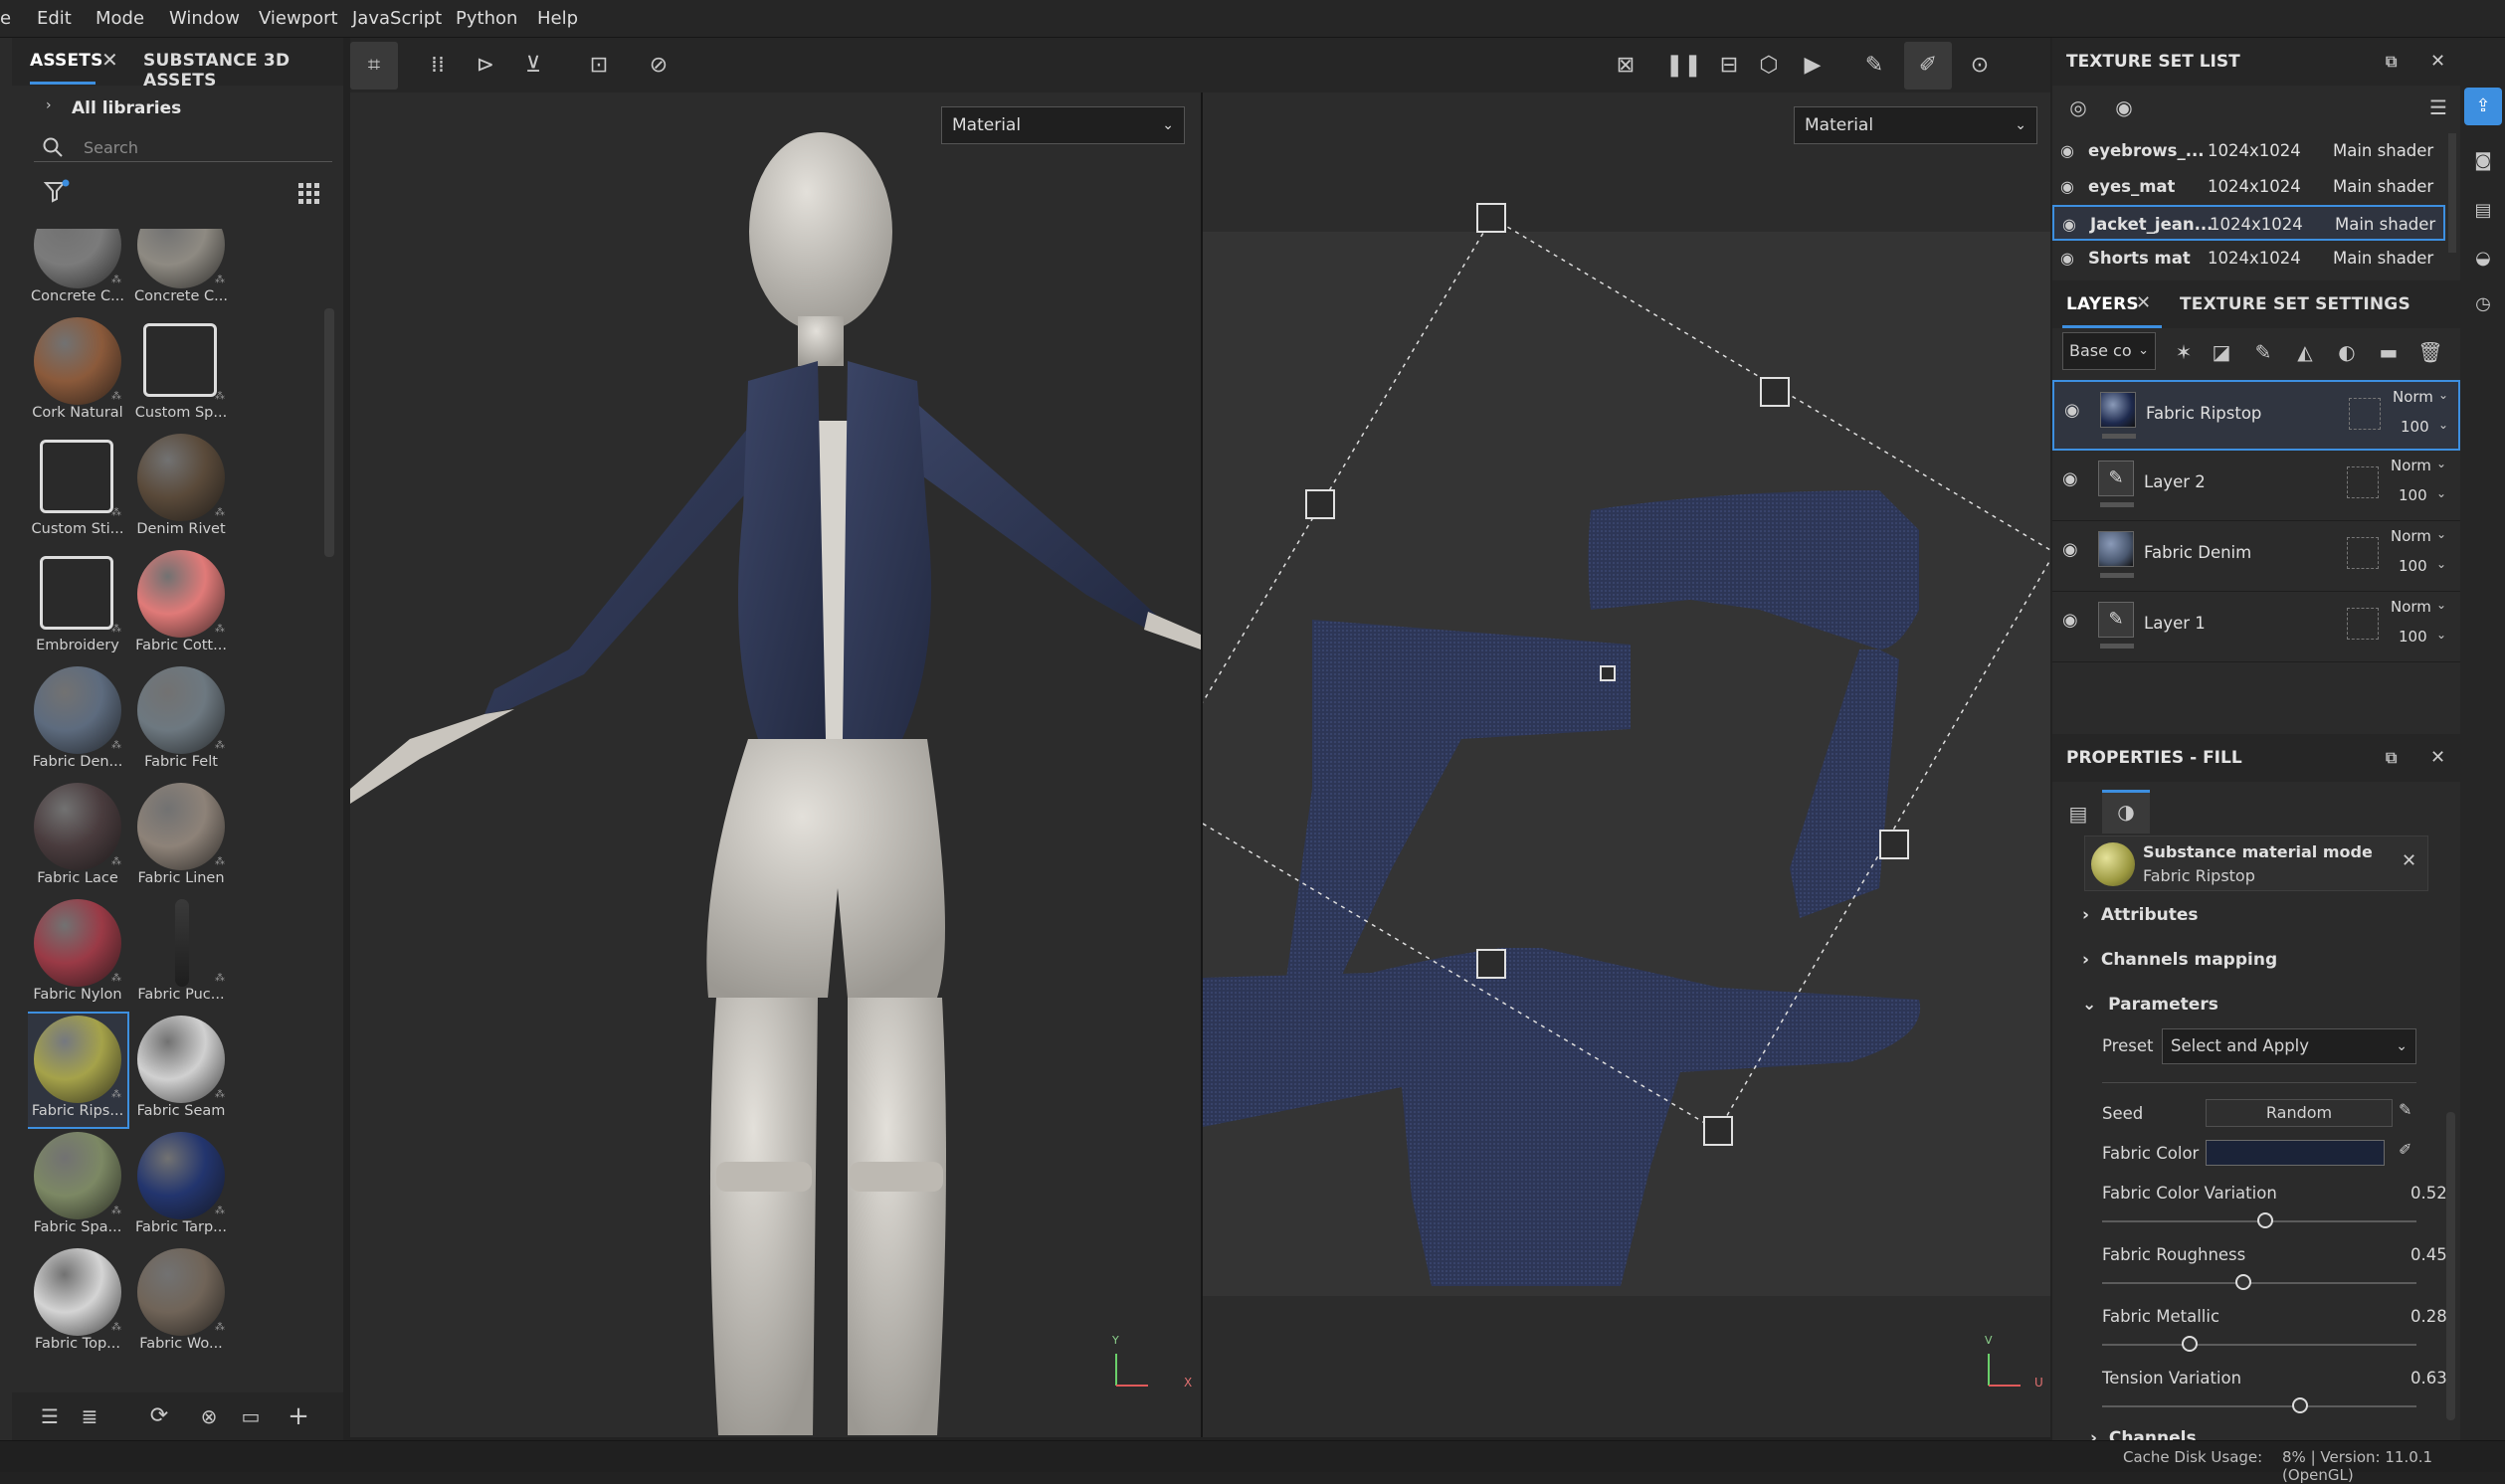 The height and width of the screenshot is (1484, 2505). I want to click on edit-icon: ✎, so click(2405, 1109).